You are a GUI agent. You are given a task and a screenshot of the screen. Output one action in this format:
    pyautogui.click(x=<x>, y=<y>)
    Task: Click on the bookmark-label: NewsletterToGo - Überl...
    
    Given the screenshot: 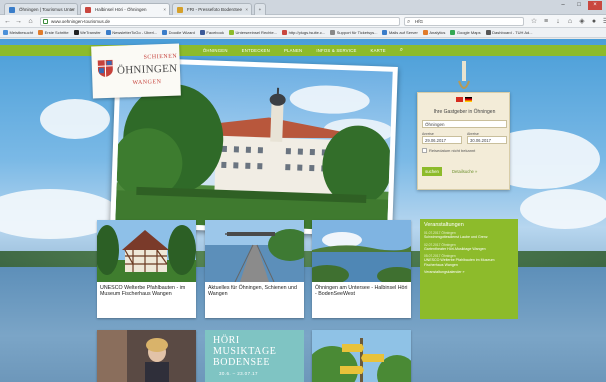 What is the action you would take?
    pyautogui.click(x=135, y=32)
    